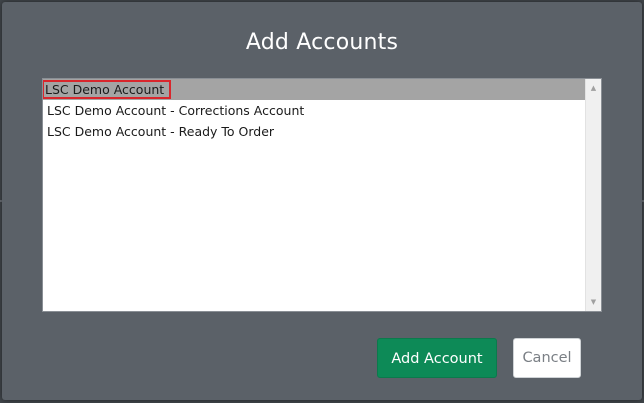 The image size is (644, 403). Describe the element at coordinates (176, 110) in the screenshot. I see `account-option-label: LSC Demo Account - Corrections Account` at that location.